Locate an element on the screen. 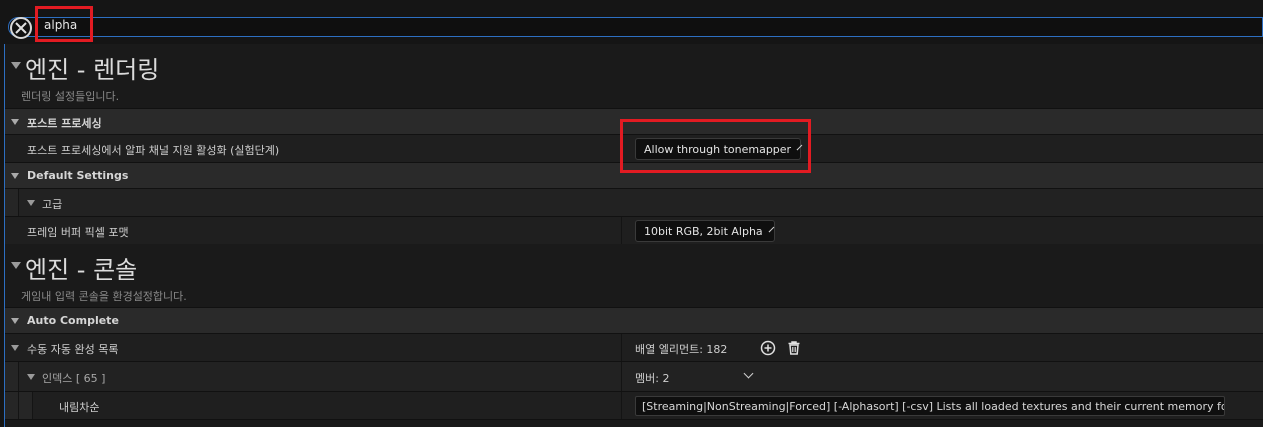 Image resolution: width=1263 pixels, height=427 pixels. pixel-format-dropdown: 10bit RGB, 2bit Alpha is located at coordinates (705, 231).